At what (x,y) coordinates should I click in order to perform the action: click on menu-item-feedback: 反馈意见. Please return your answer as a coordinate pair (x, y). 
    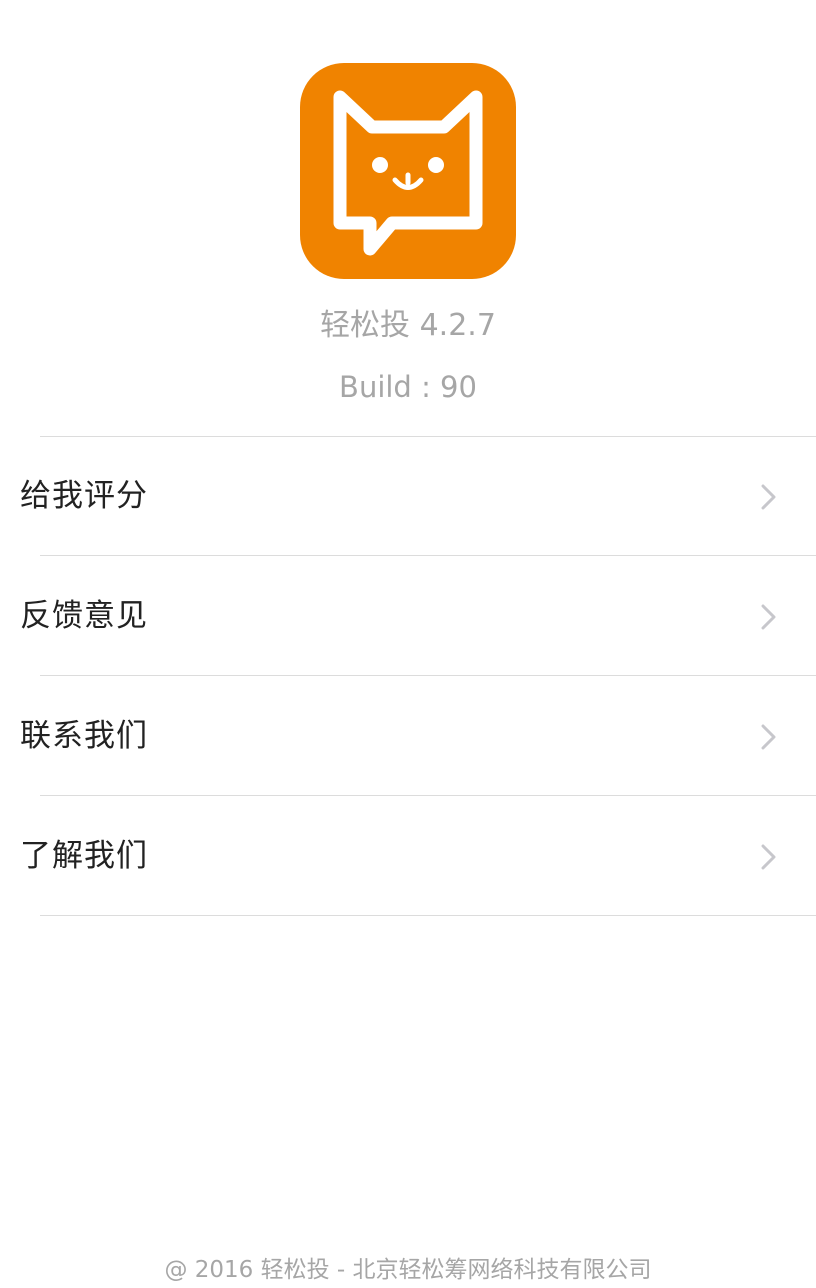
    Looking at the image, I should click on (408, 616).